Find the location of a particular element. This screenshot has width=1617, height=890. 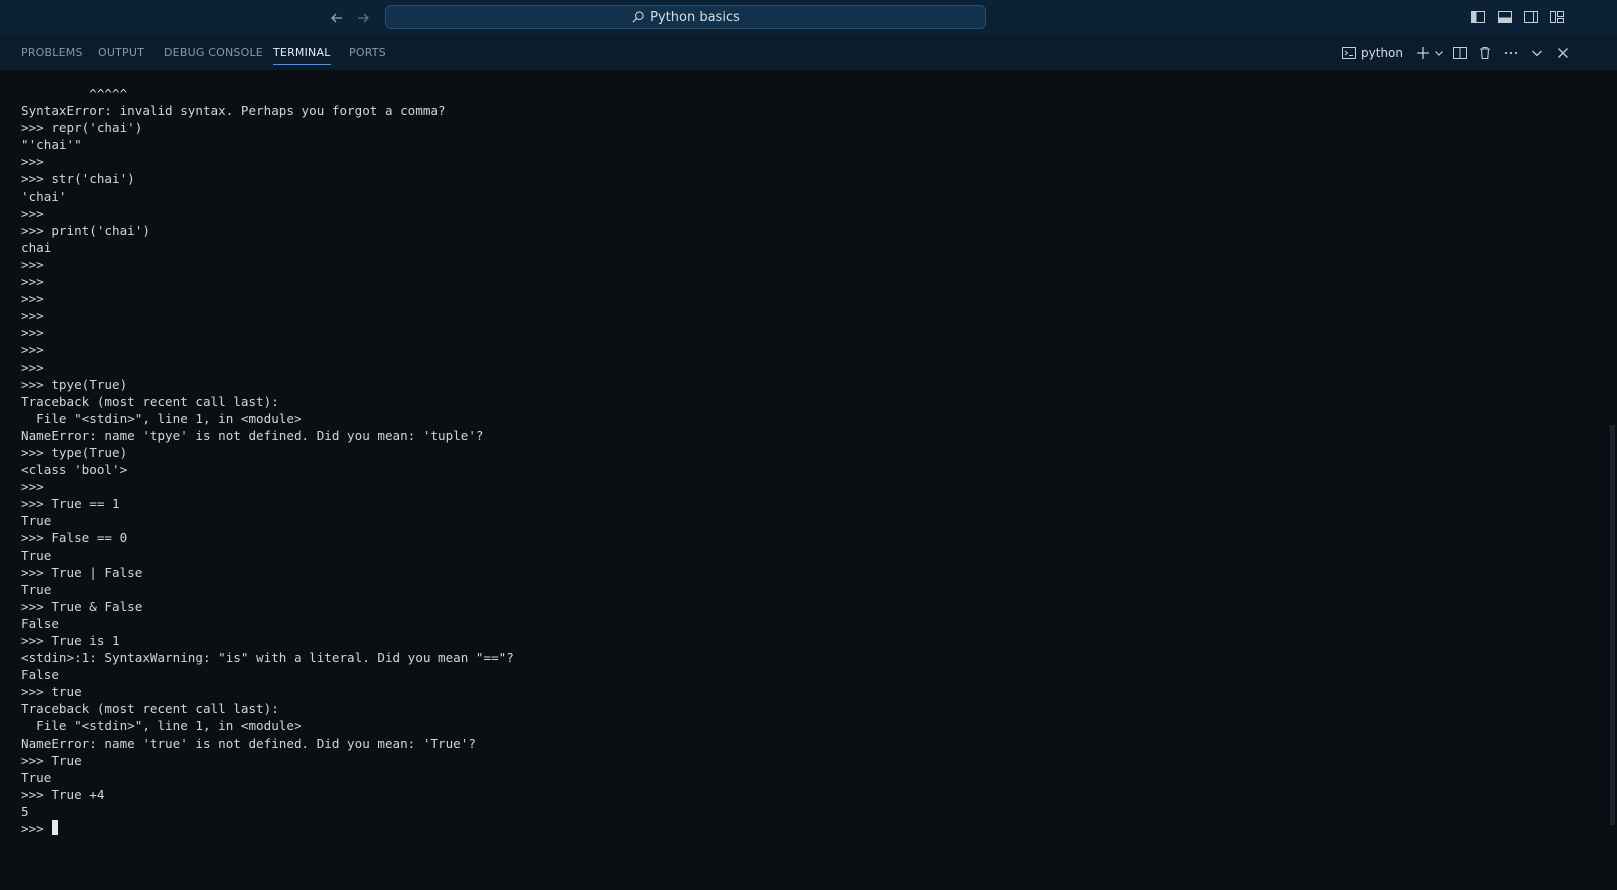

terminal-line: >>> True | False is located at coordinates (82, 572).